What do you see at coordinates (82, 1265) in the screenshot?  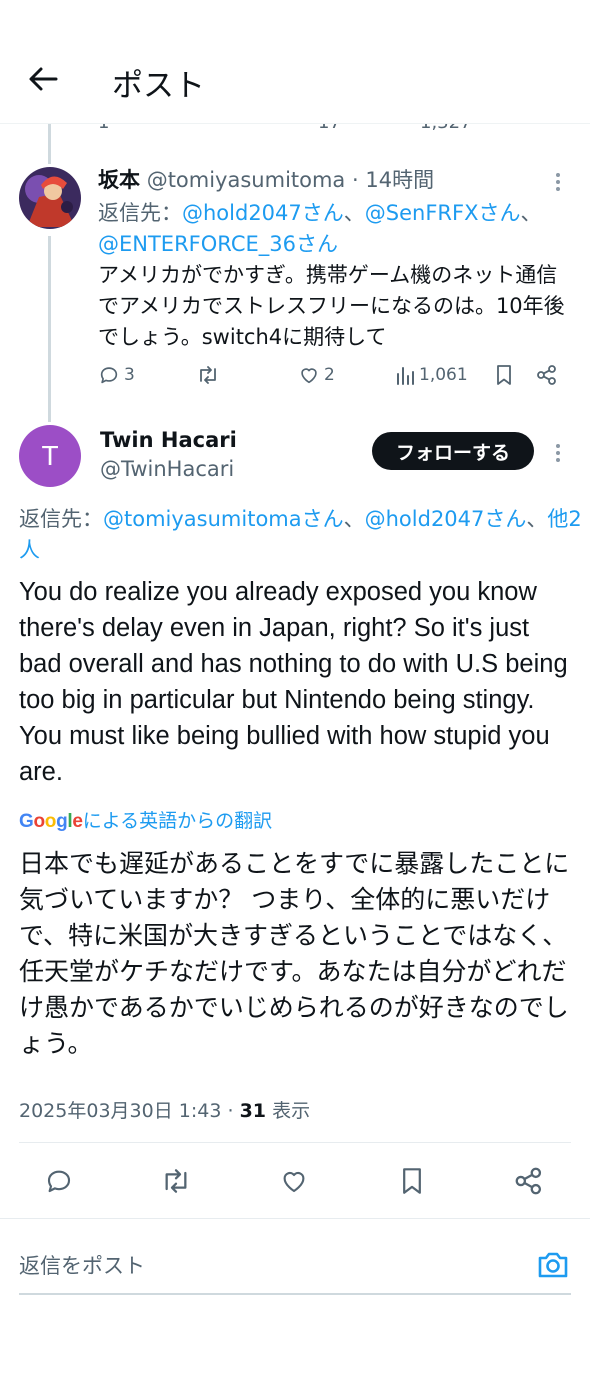 I see `reply-input: 返信をポスト` at bounding box center [82, 1265].